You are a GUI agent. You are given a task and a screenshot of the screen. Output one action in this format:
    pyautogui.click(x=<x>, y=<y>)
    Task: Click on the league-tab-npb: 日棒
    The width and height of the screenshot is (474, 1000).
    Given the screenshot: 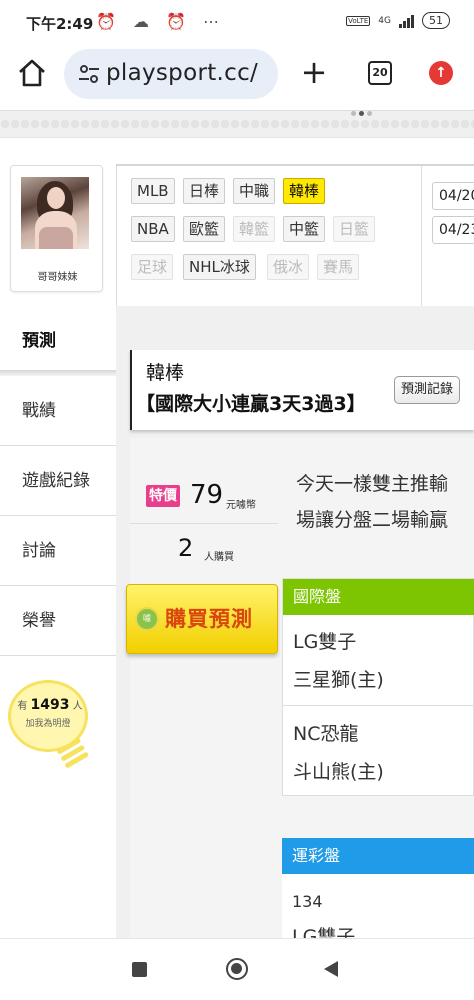 What is the action you would take?
    pyautogui.click(x=204, y=191)
    